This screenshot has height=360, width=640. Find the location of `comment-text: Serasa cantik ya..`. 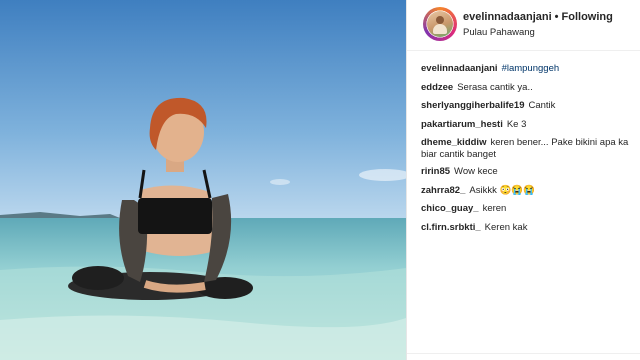

comment-text: Serasa cantik ya.. is located at coordinates (495, 87).